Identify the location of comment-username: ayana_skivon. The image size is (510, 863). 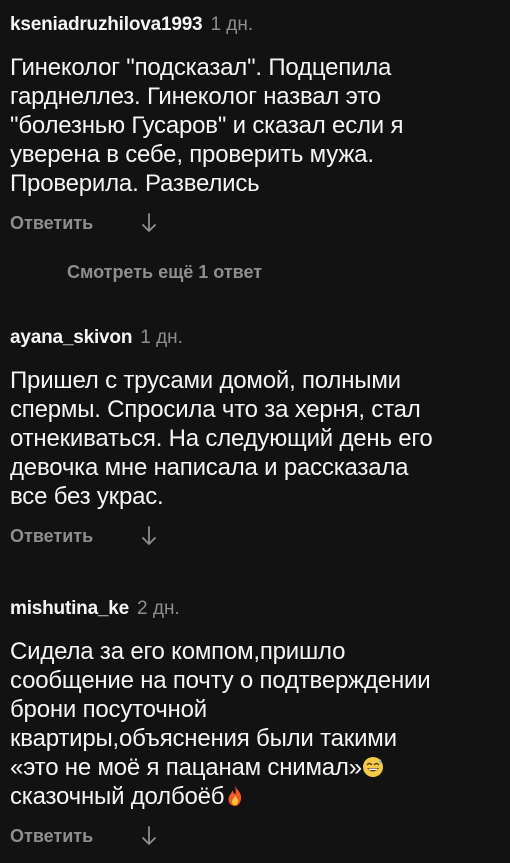
(71, 338).